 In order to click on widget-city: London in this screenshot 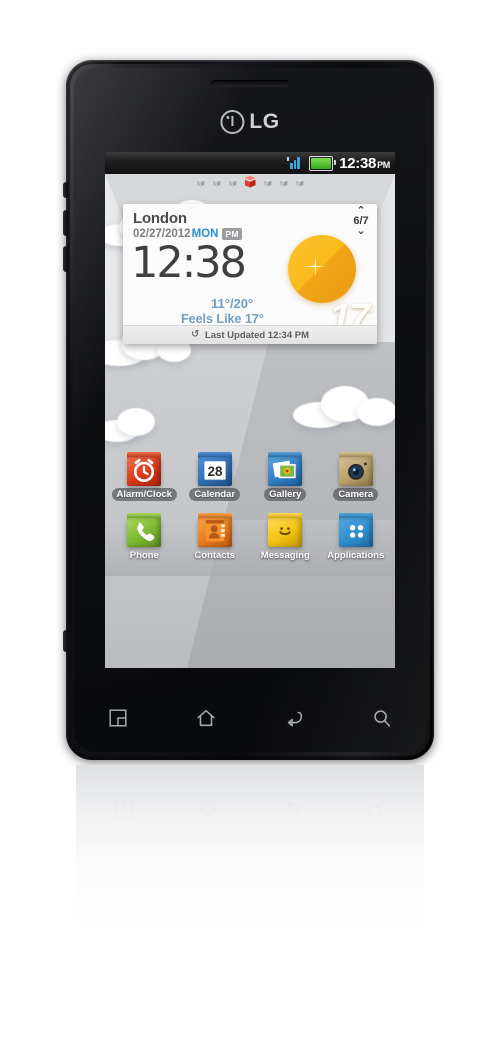, I will do `click(160, 218)`.